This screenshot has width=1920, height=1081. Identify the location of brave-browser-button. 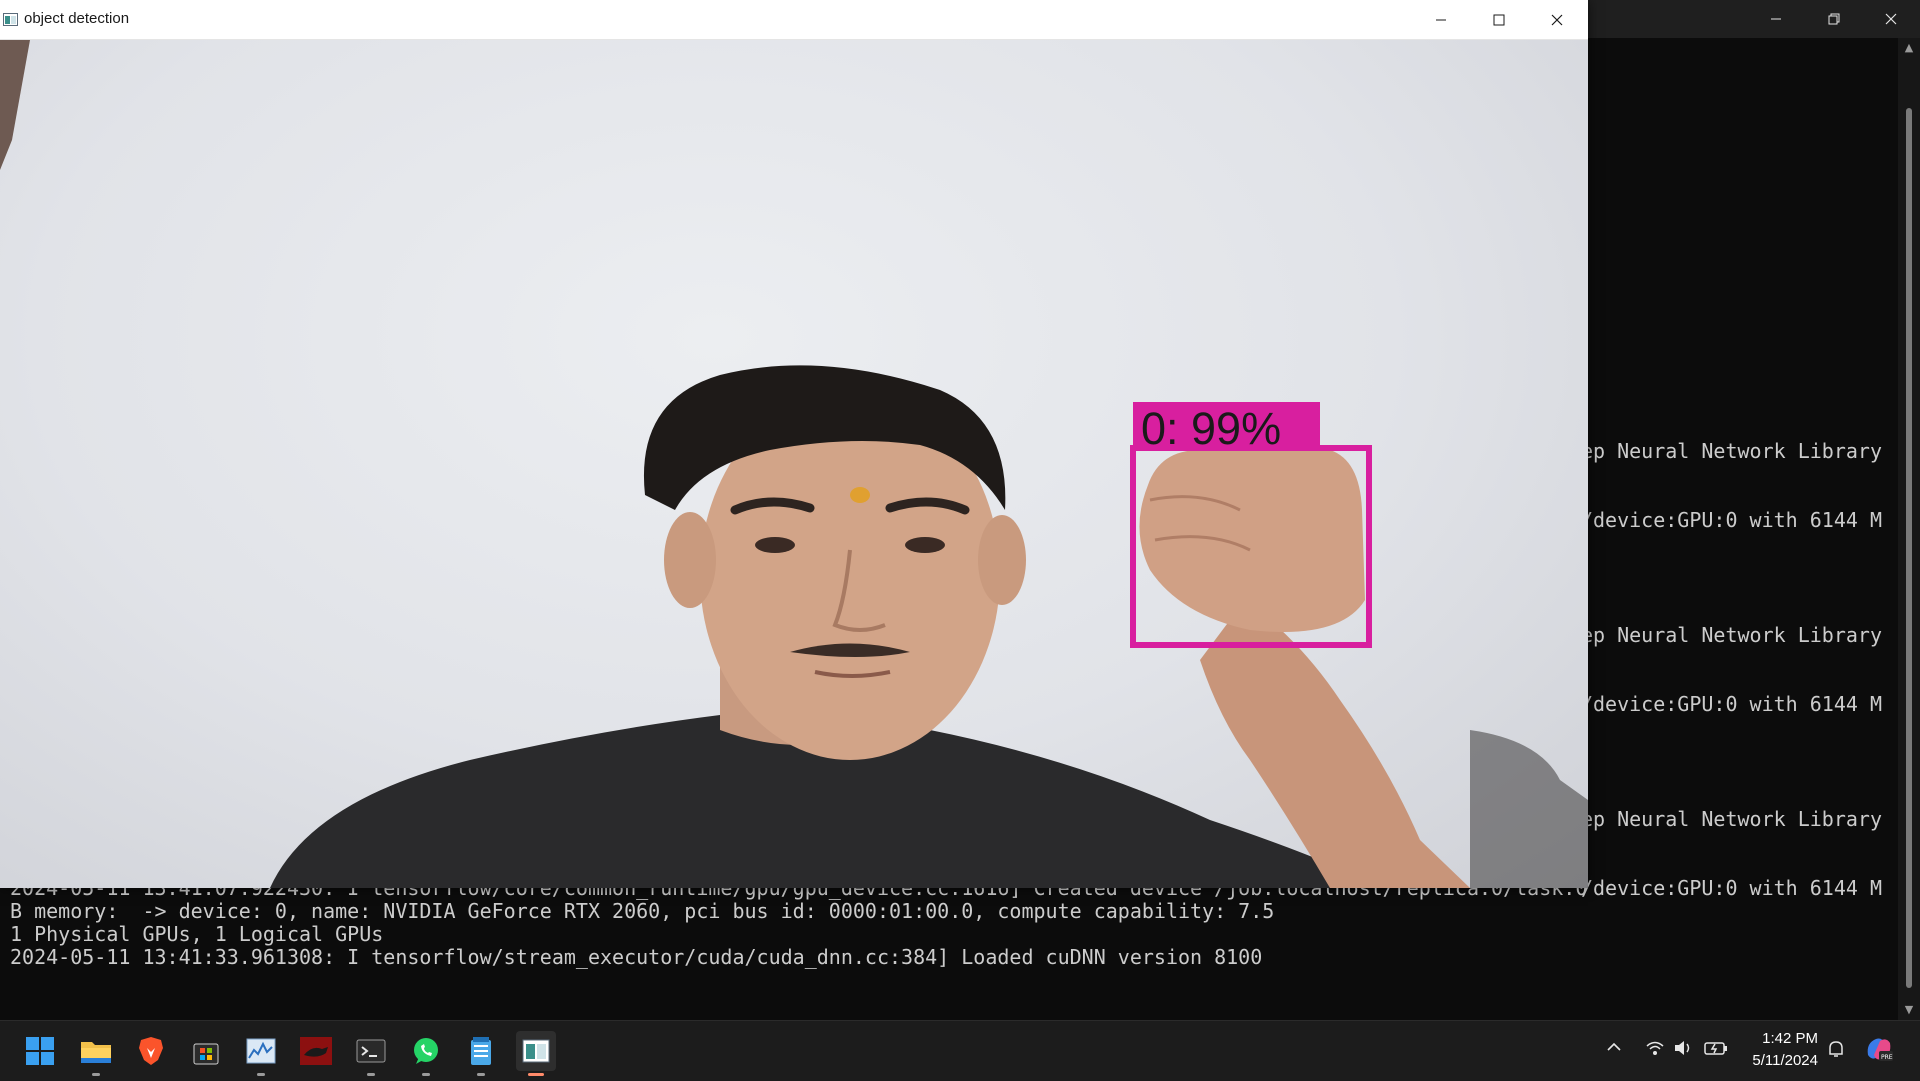
(151, 1051).